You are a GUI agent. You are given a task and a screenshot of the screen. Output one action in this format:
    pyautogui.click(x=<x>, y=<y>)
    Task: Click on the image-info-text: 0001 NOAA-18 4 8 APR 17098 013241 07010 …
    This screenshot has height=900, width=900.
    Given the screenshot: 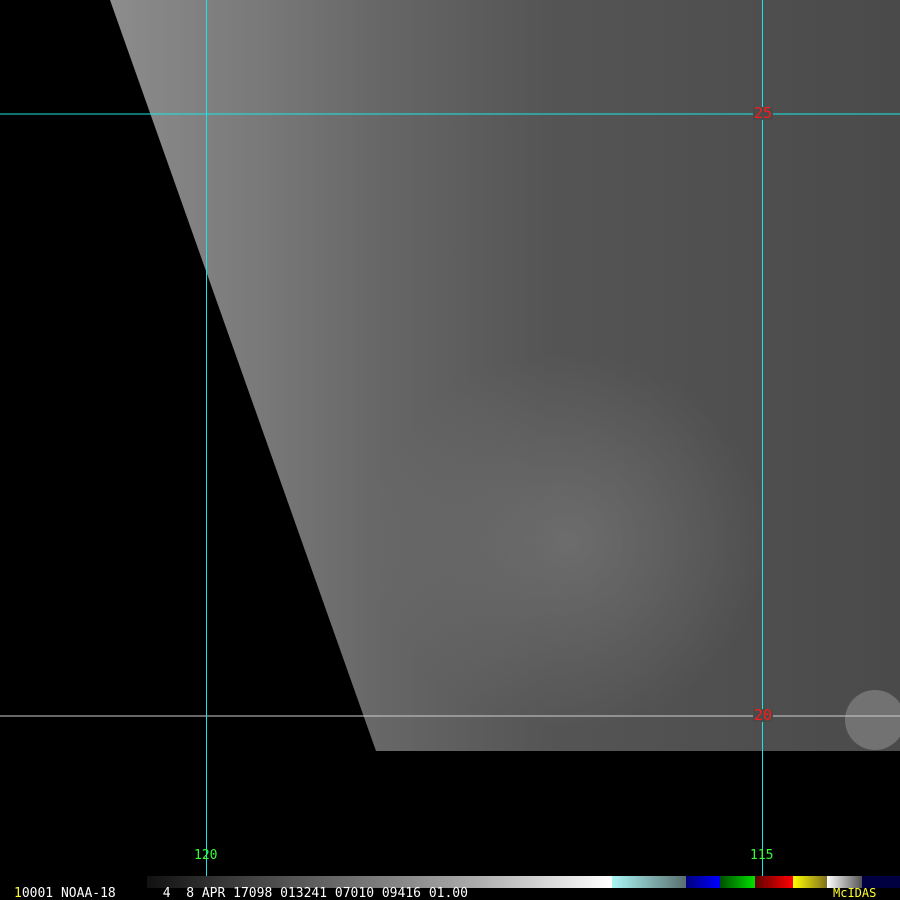 What is the action you would take?
    pyautogui.click(x=244, y=893)
    